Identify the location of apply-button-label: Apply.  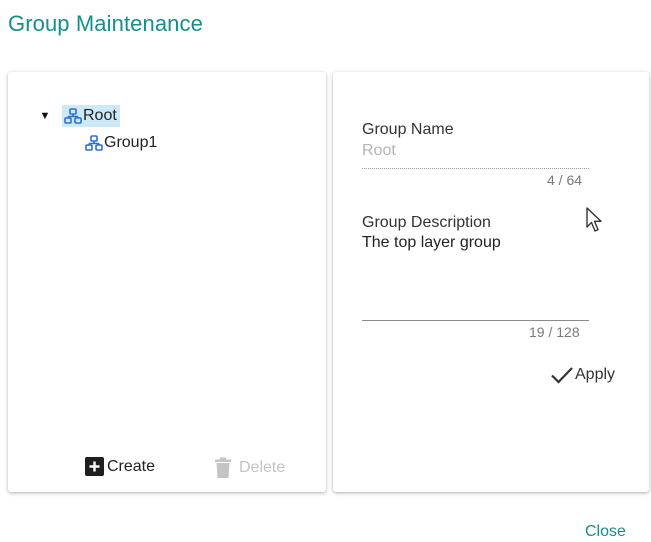
(595, 374).